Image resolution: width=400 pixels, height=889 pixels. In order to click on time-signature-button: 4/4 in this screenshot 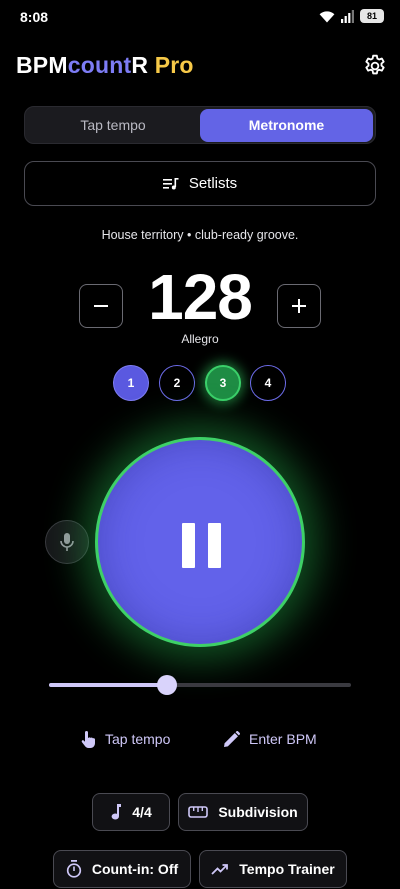, I will do `click(131, 812)`.